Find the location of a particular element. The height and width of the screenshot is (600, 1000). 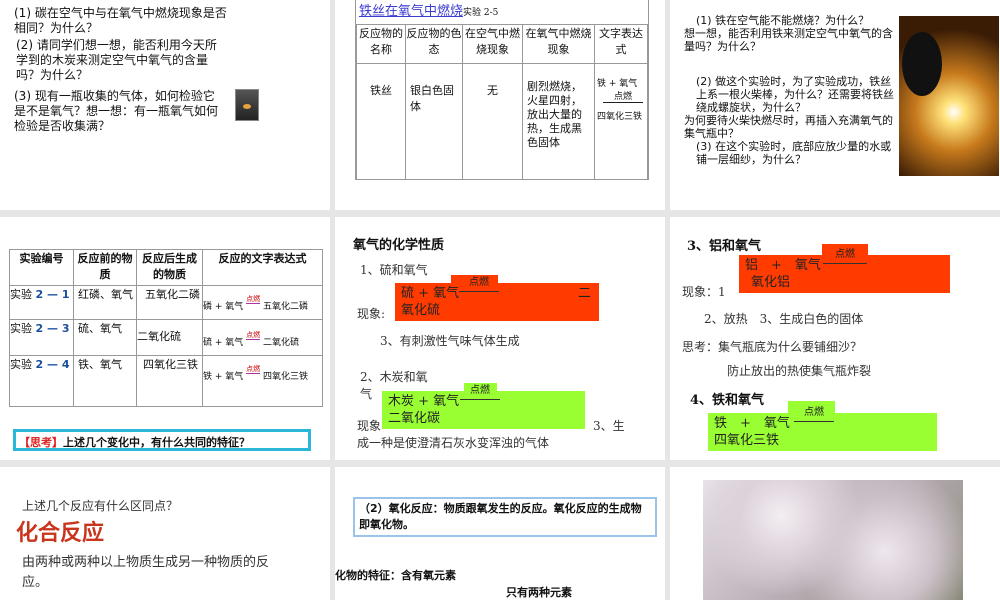

header-cell: 反应前的物质 is located at coordinates (105, 267).